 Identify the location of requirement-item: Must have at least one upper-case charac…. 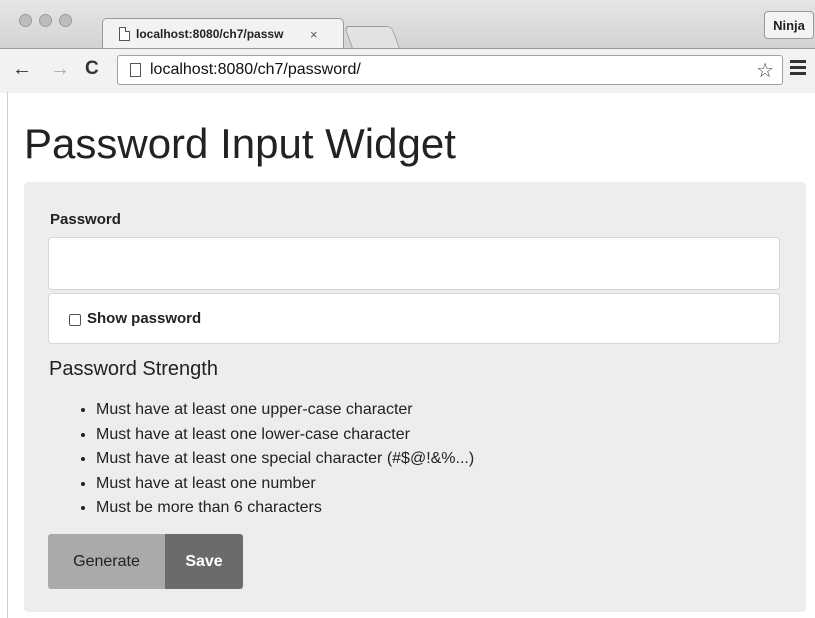
(285, 410).